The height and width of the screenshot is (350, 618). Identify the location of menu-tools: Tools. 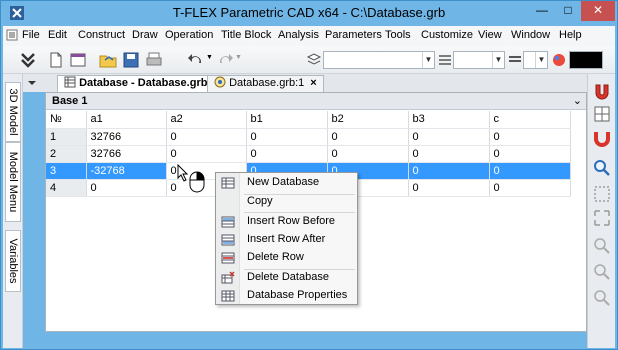
(398, 35).